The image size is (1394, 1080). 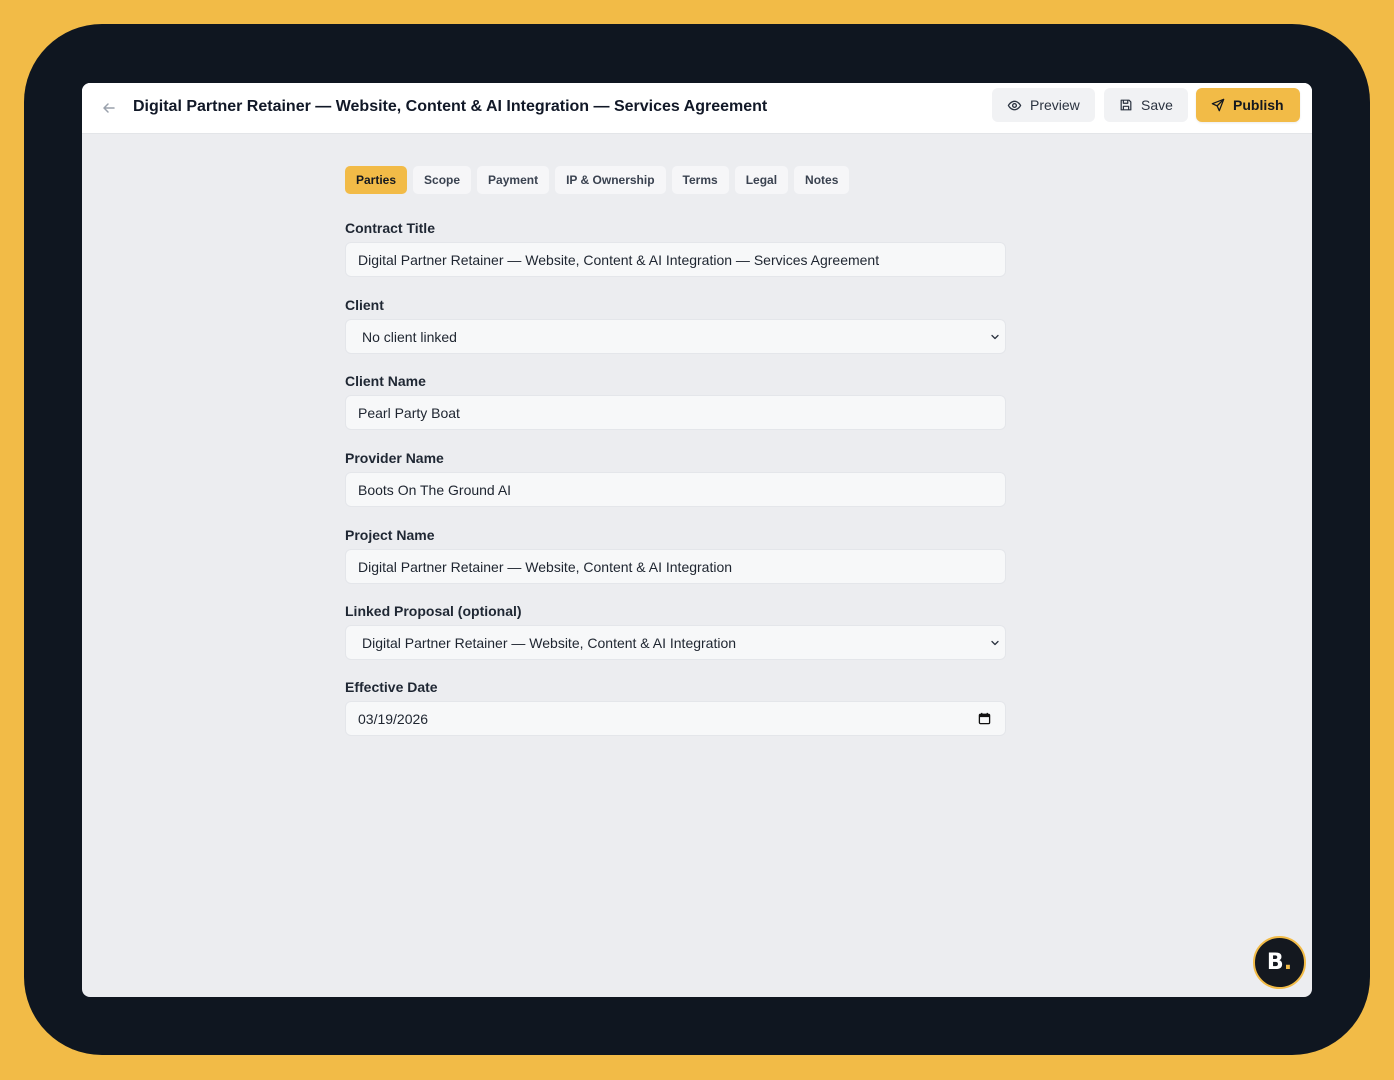 What do you see at coordinates (1055, 105) in the screenshot?
I see `preview-label: Preview` at bounding box center [1055, 105].